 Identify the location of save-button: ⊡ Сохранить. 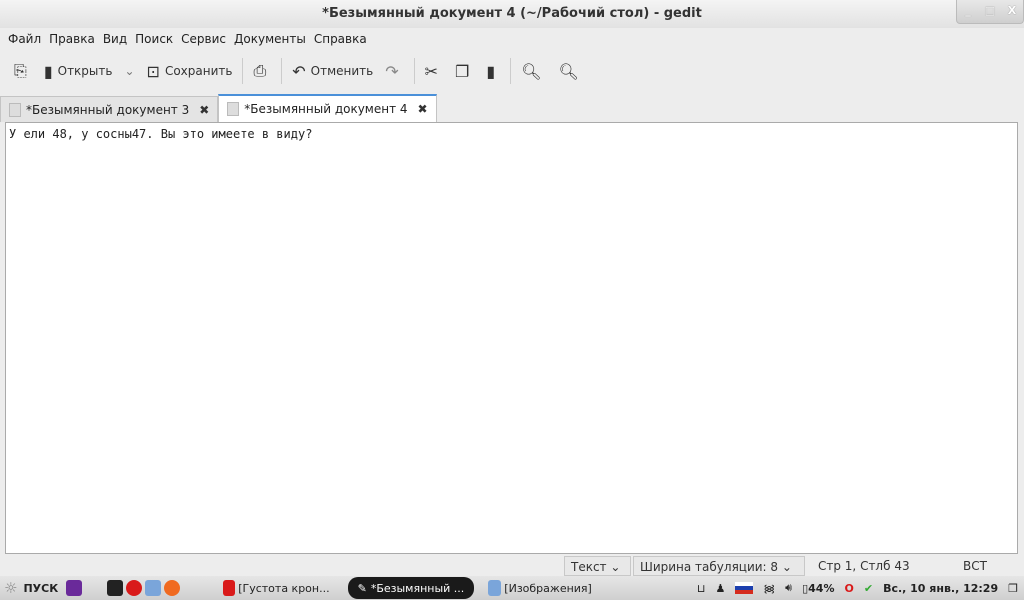
(190, 71).